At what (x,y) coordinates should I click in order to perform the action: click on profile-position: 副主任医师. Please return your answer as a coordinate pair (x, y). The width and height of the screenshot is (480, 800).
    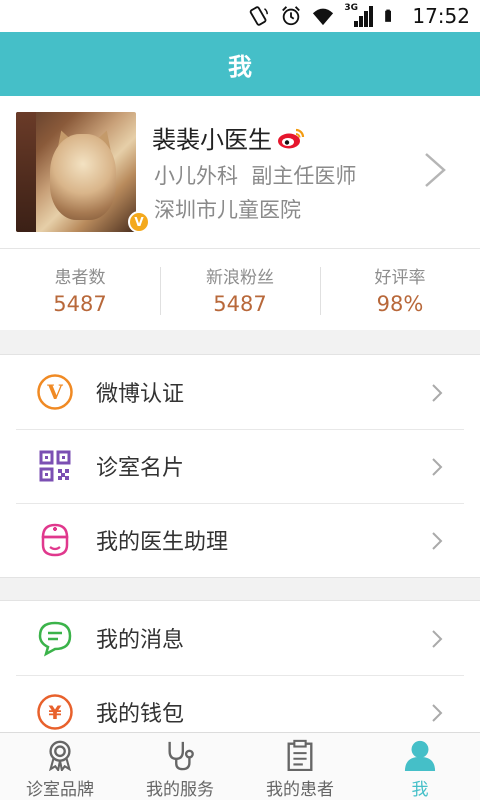
    Looking at the image, I should click on (304, 176).